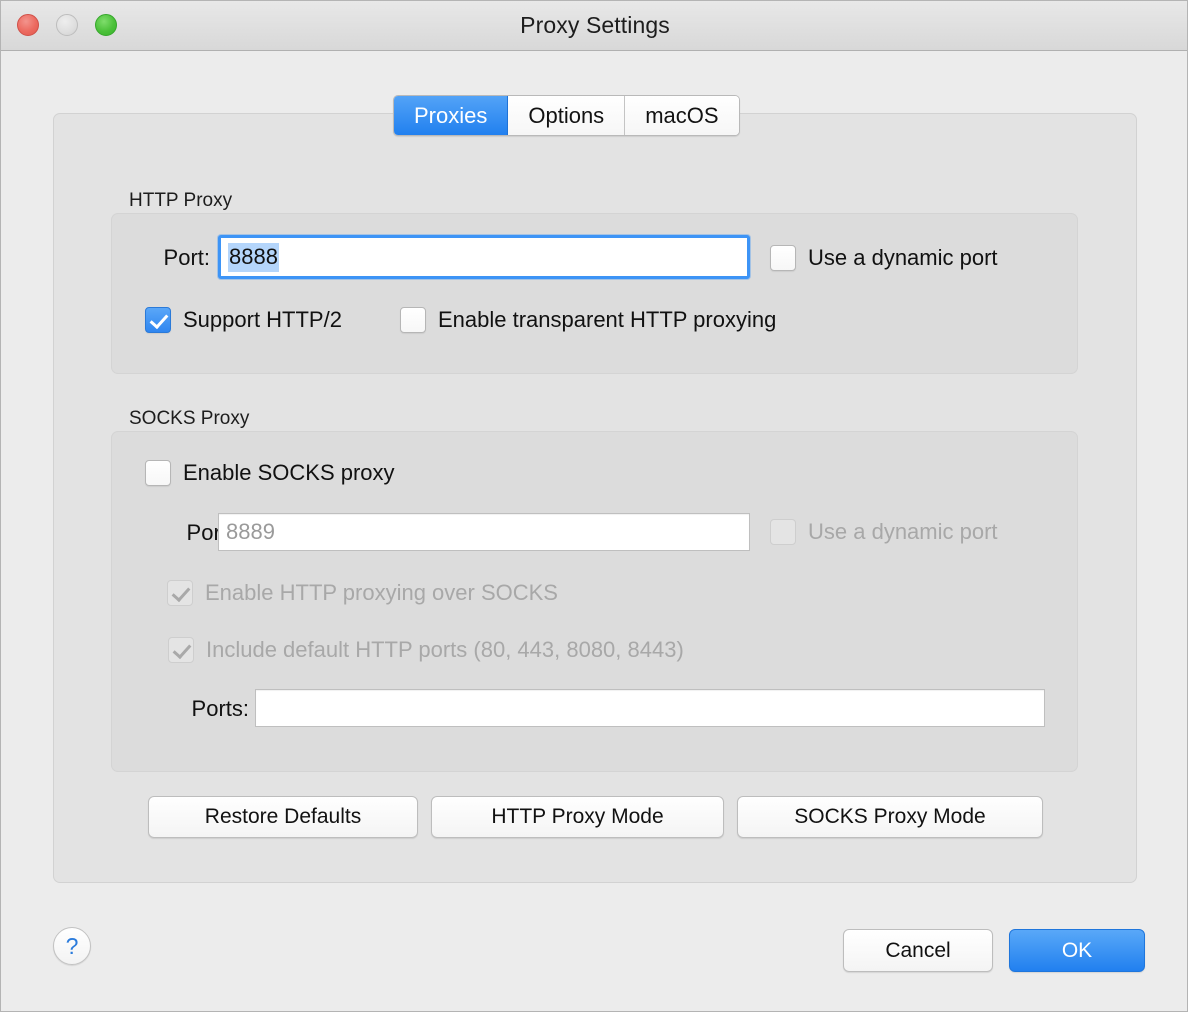  I want to click on window-title: Proxy Settings, so click(595, 25).